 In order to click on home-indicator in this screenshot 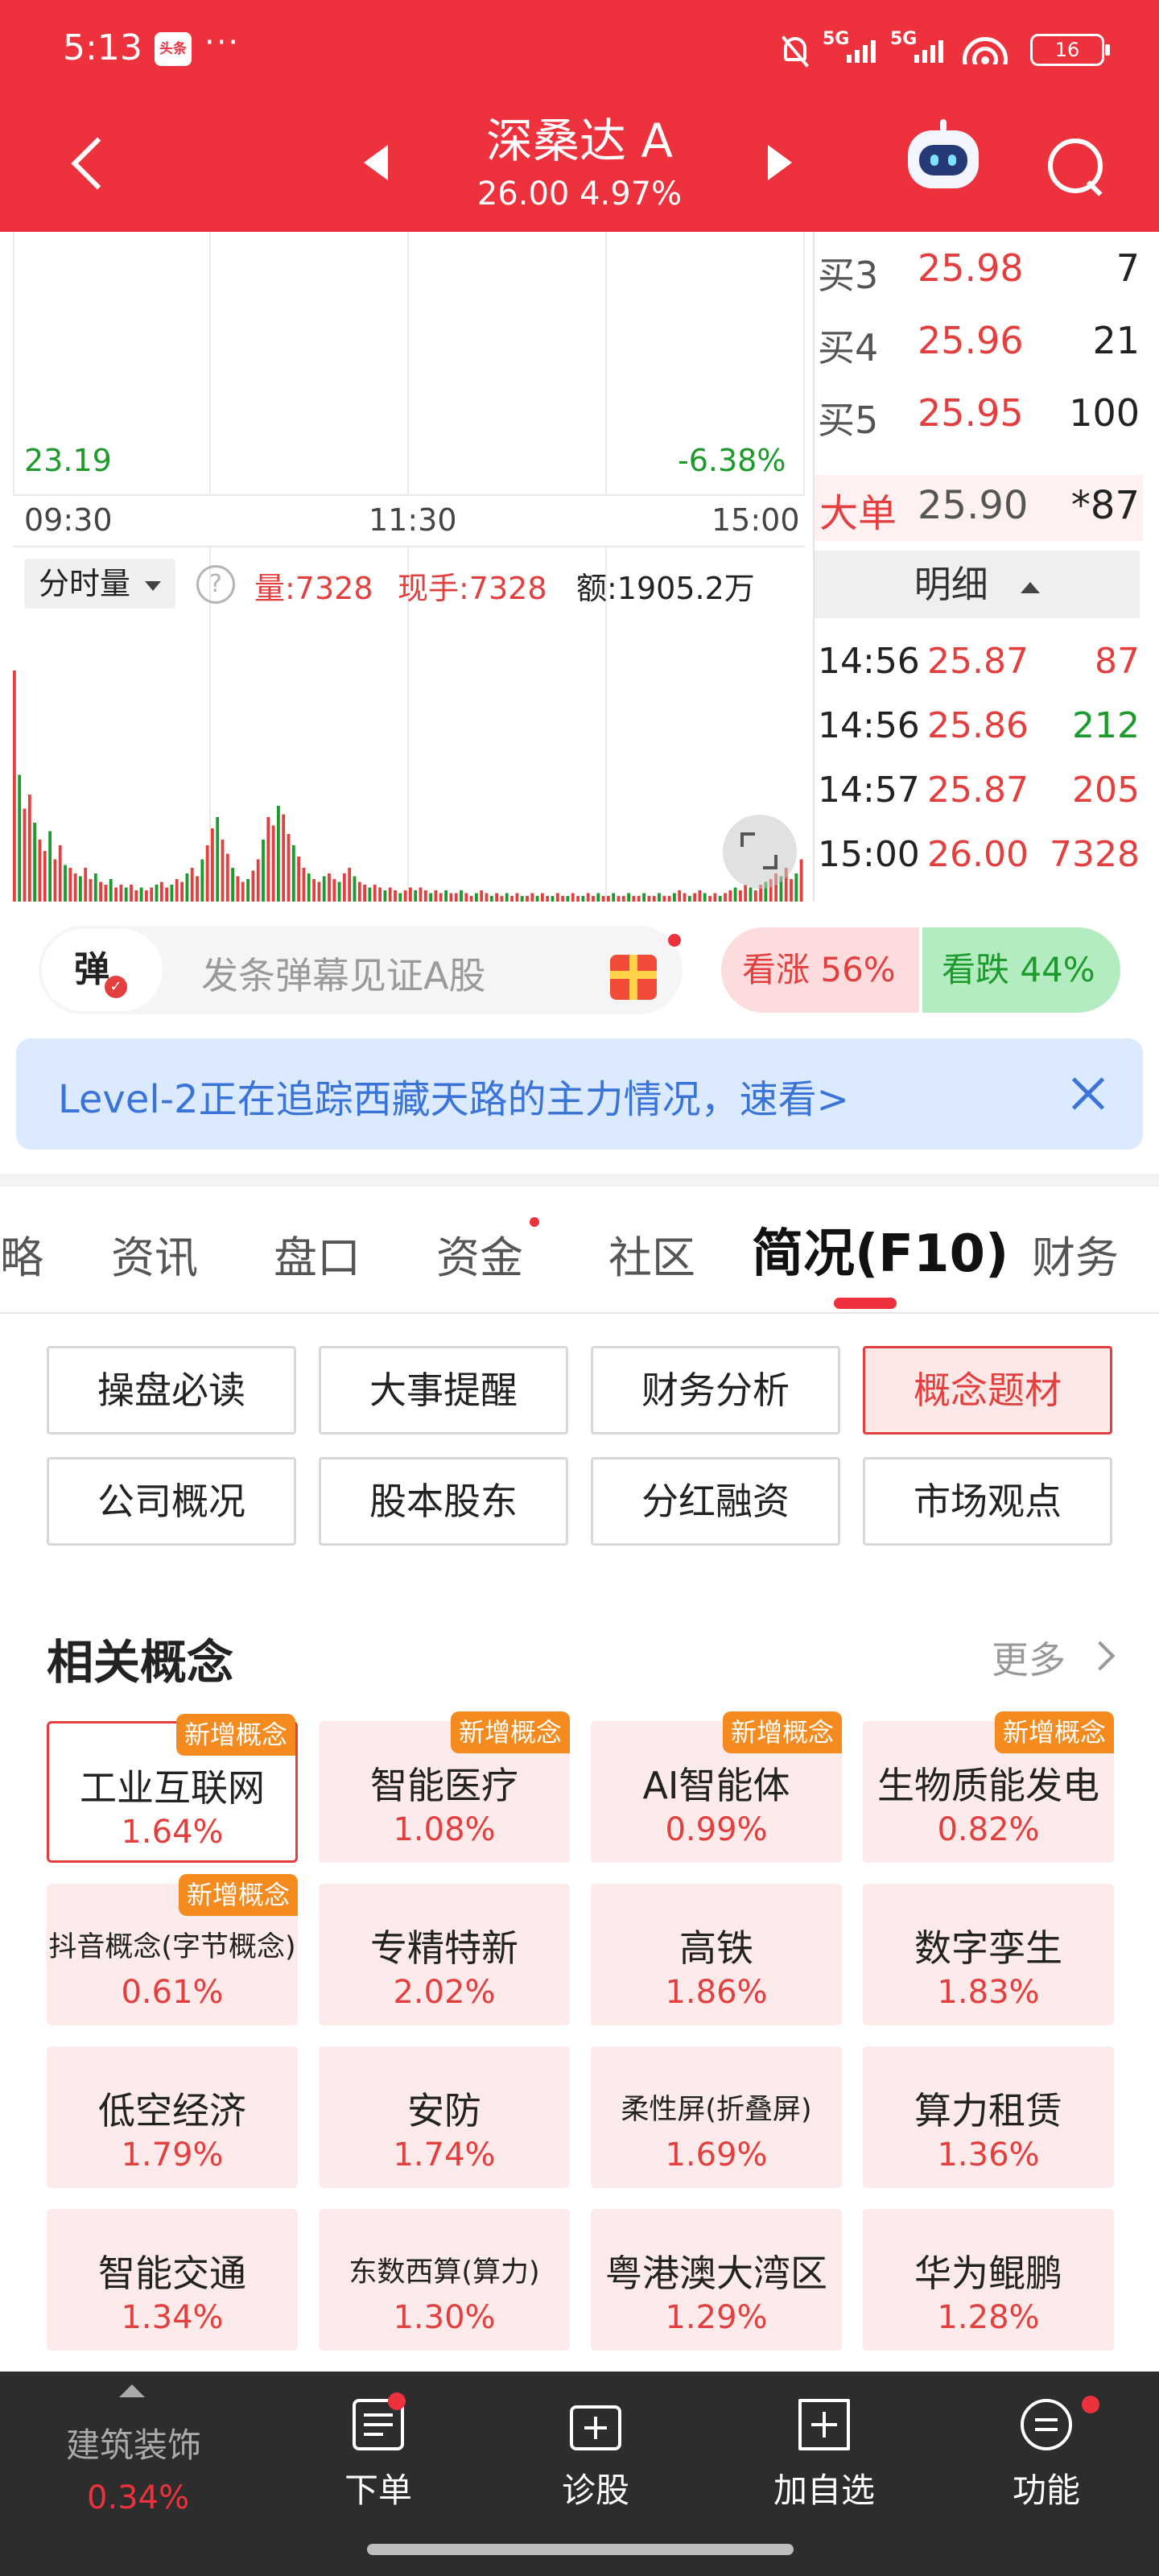, I will do `click(580, 2549)`.